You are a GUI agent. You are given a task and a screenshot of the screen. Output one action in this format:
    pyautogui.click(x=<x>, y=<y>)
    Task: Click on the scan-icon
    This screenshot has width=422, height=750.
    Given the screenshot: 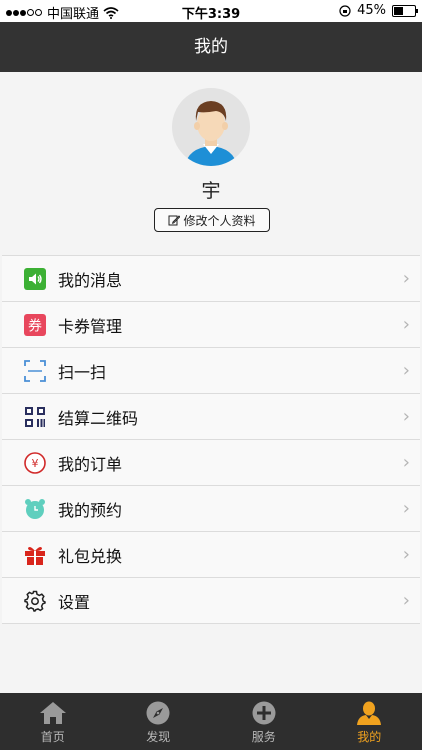 What is the action you would take?
    pyautogui.click(x=35, y=370)
    